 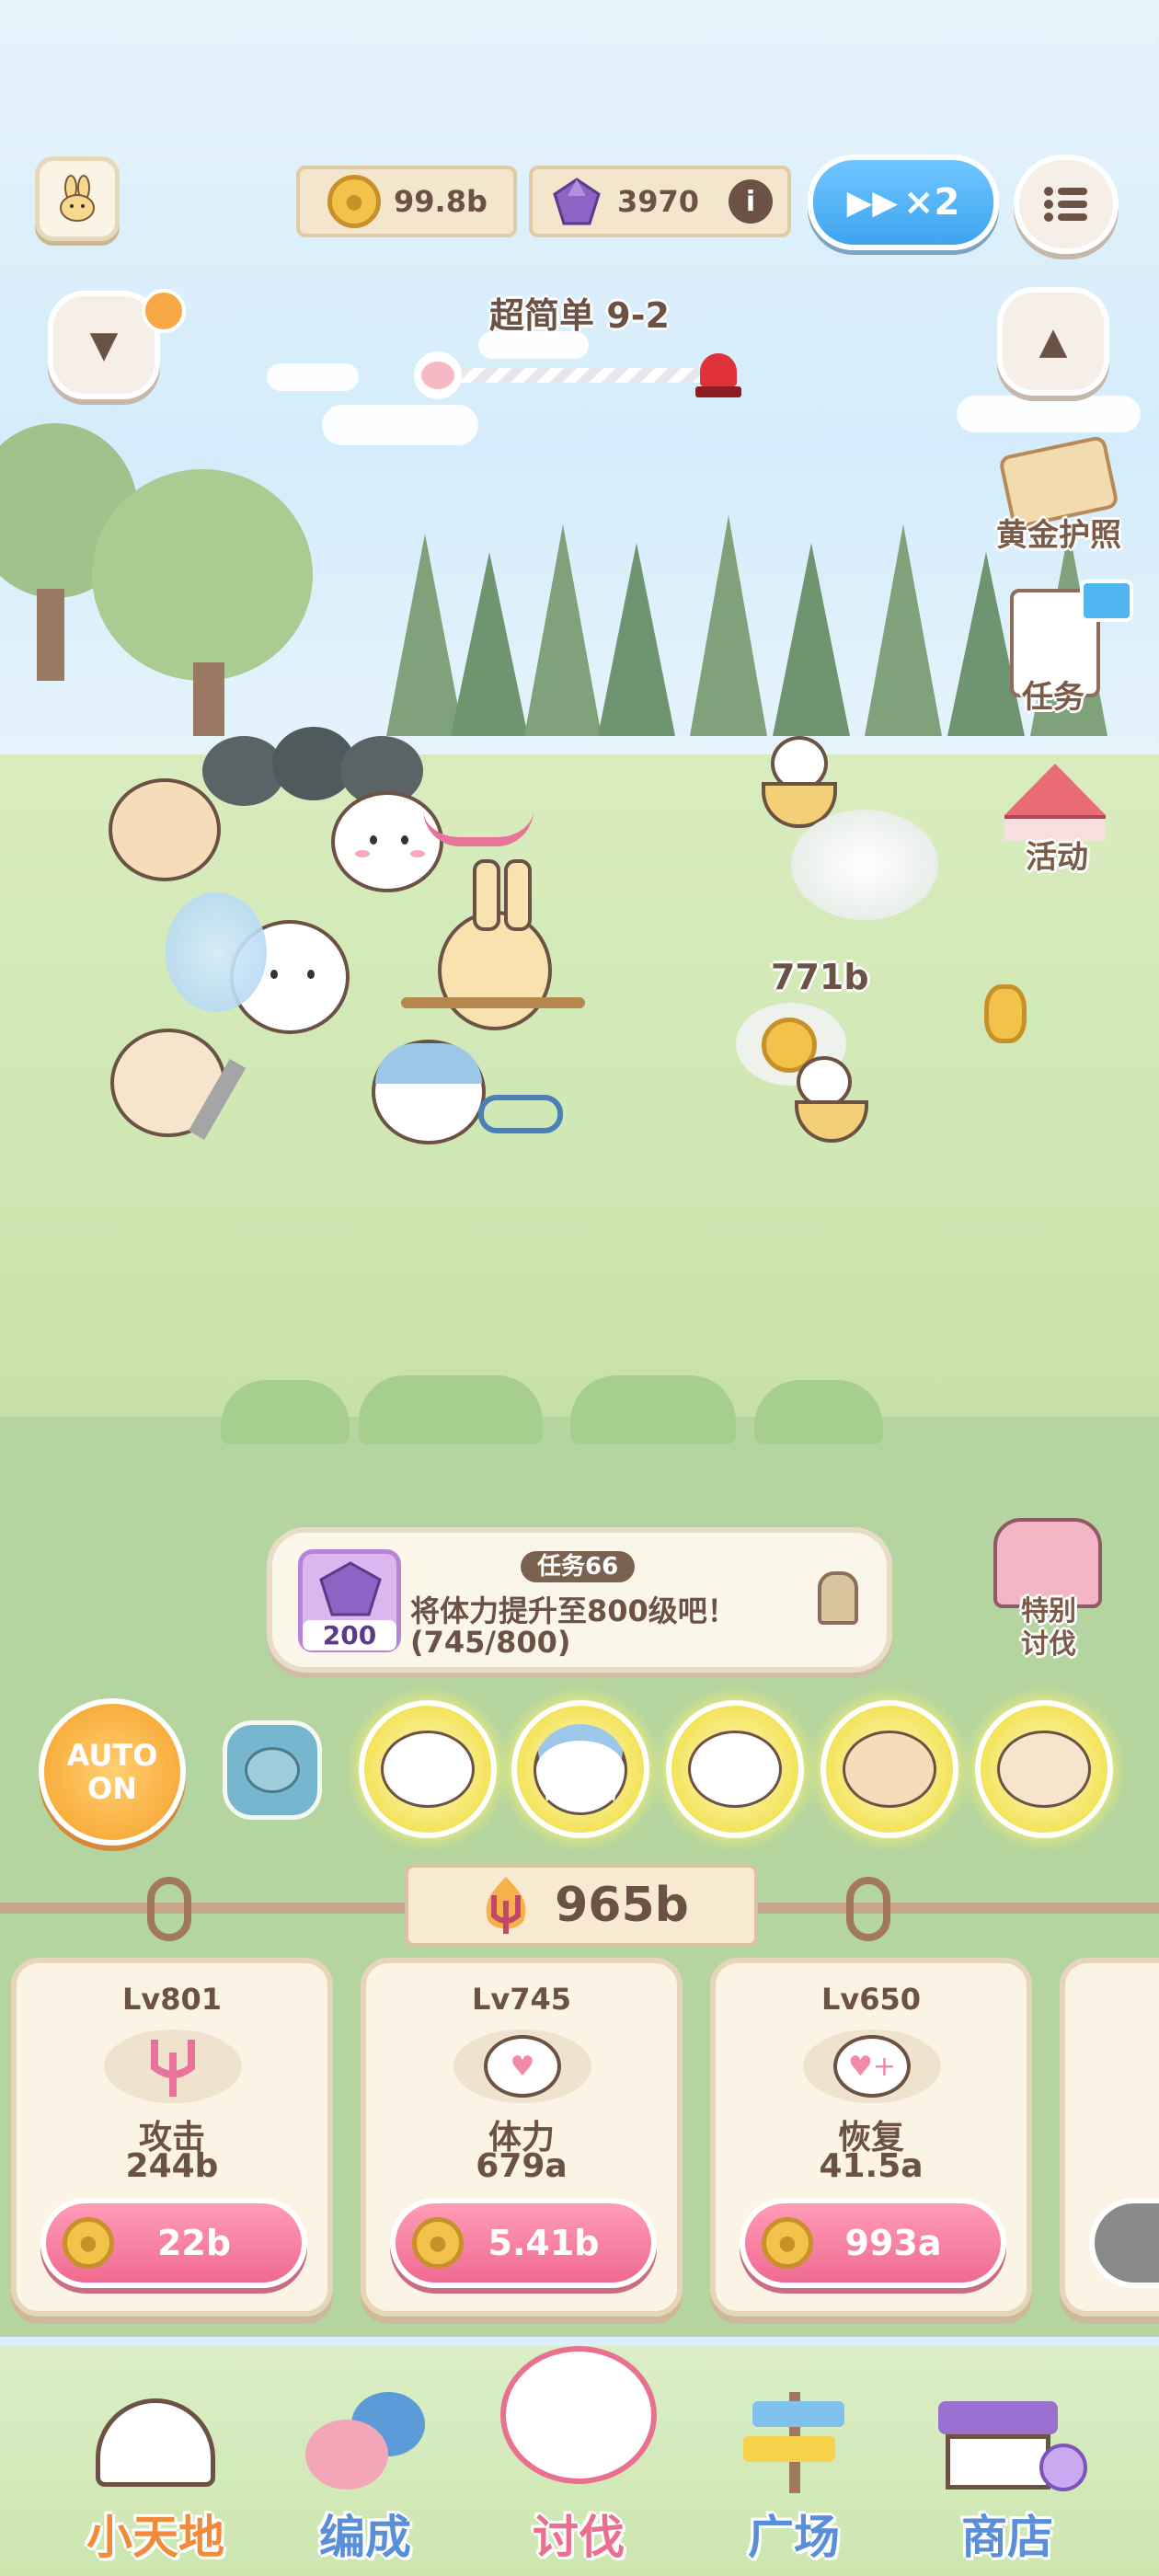 I want to click on events-button: 活动, so click(x=1057, y=814).